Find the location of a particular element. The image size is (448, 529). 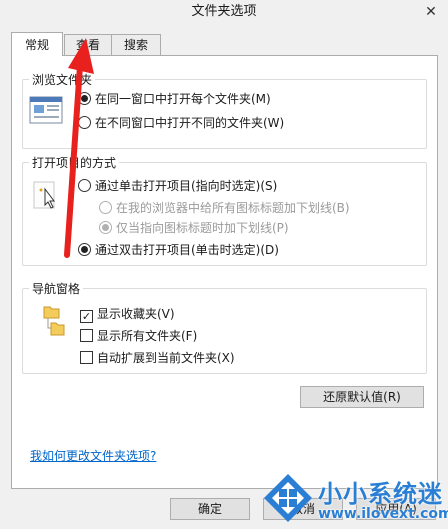

browse-new-window-option: 在不同窗口中打开不同的文件夹(W) is located at coordinates (181, 123).